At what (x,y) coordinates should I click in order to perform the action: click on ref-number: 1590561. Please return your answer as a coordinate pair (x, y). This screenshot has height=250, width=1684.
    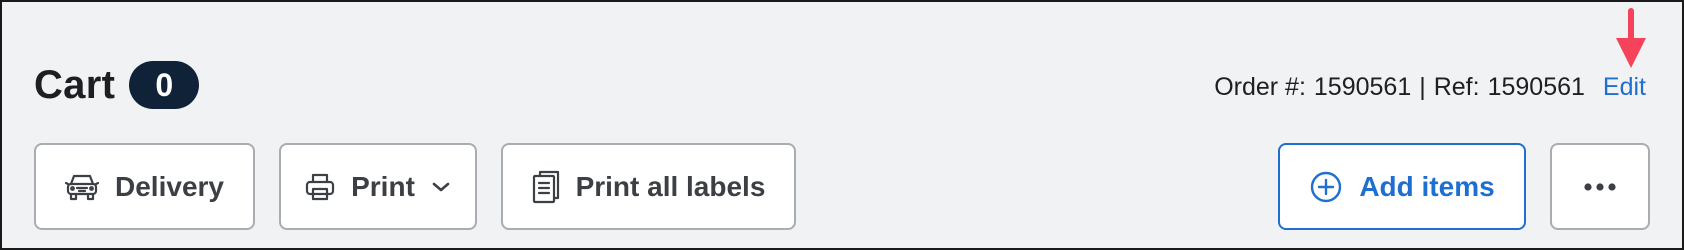
    Looking at the image, I should click on (1536, 86).